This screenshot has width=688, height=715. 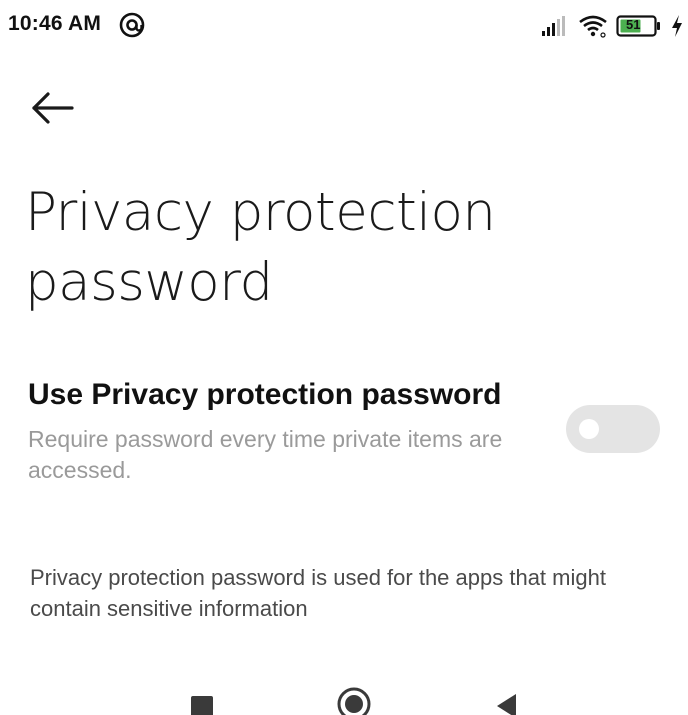 I want to click on signal-icon, so click(x=553, y=26).